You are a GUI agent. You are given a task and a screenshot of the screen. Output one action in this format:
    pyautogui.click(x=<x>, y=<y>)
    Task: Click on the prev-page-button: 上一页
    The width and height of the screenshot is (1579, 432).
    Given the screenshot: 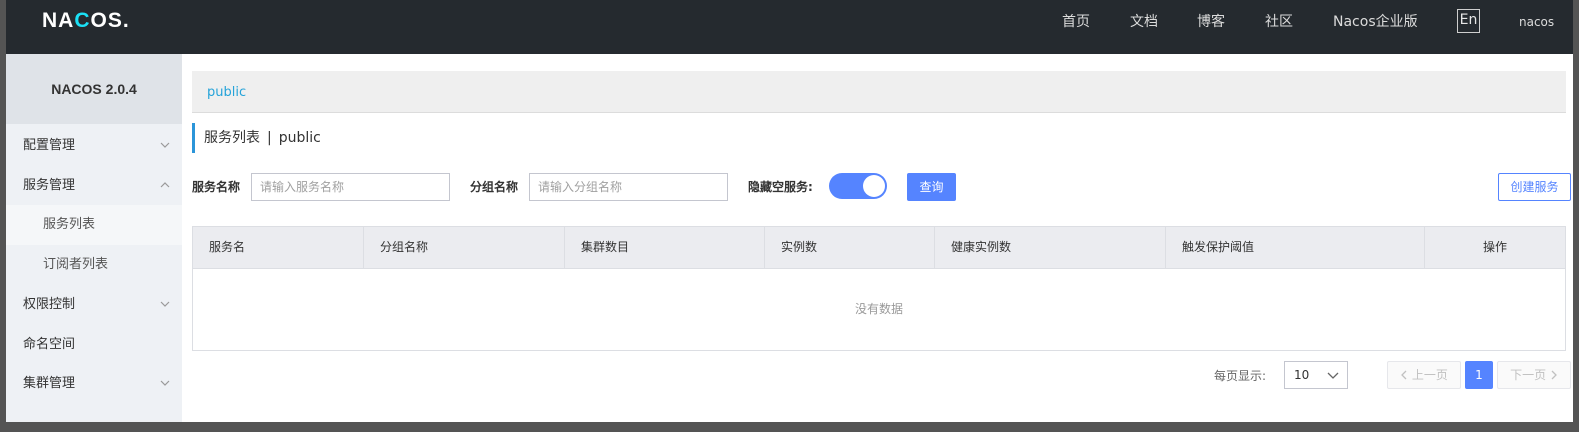 What is the action you would take?
    pyautogui.click(x=1424, y=375)
    